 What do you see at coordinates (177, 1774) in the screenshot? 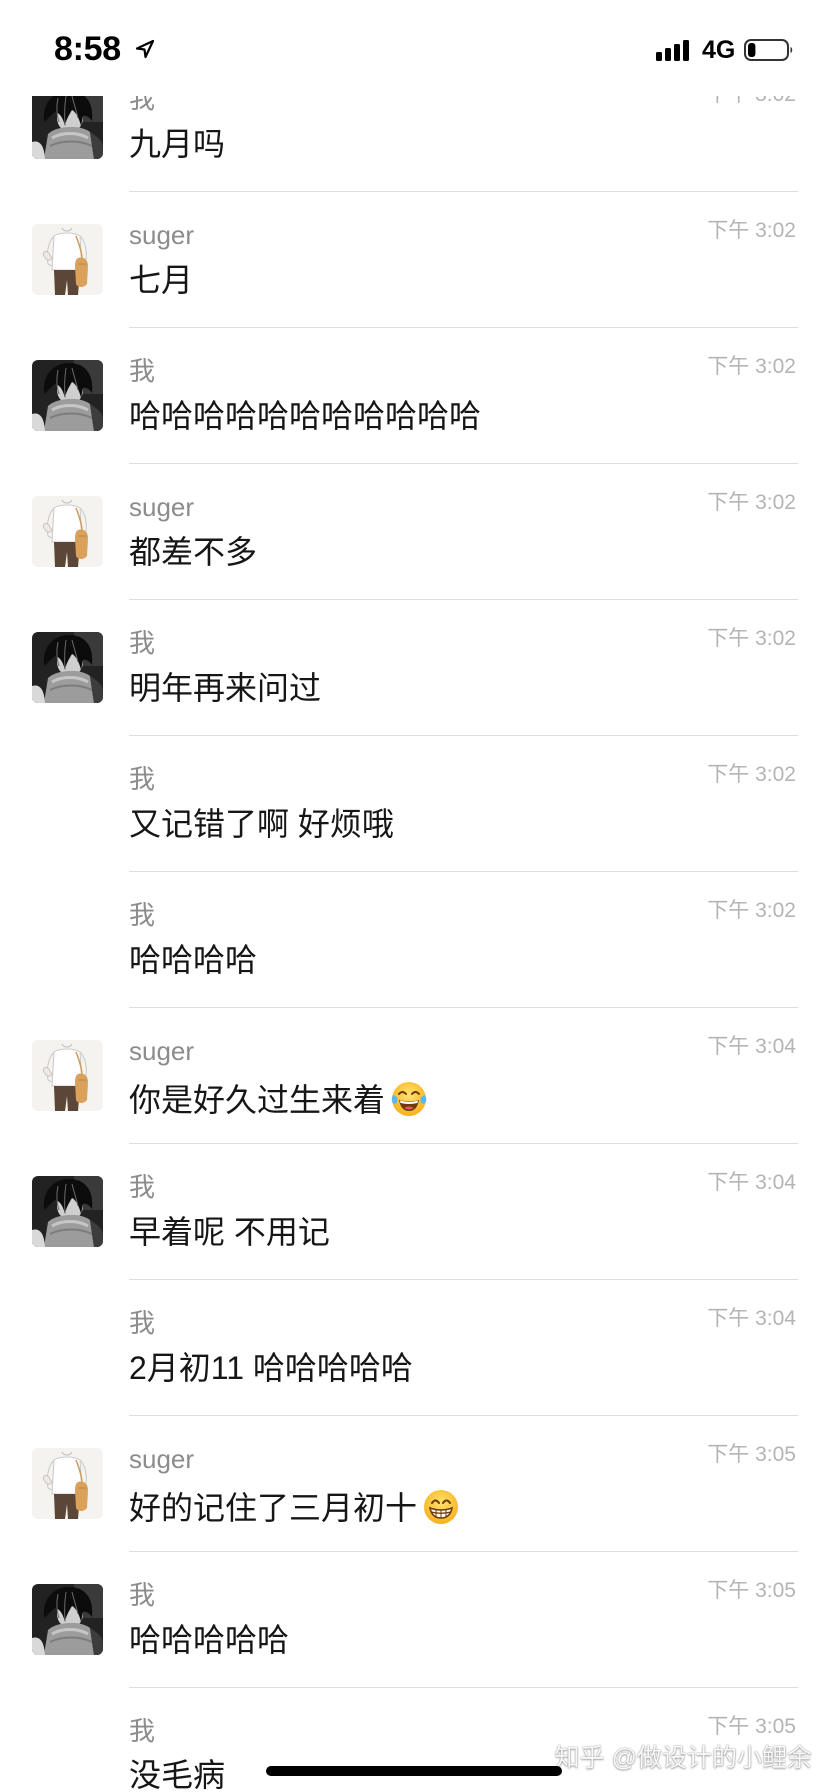
I see `message-text: 没毛病` at bounding box center [177, 1774].